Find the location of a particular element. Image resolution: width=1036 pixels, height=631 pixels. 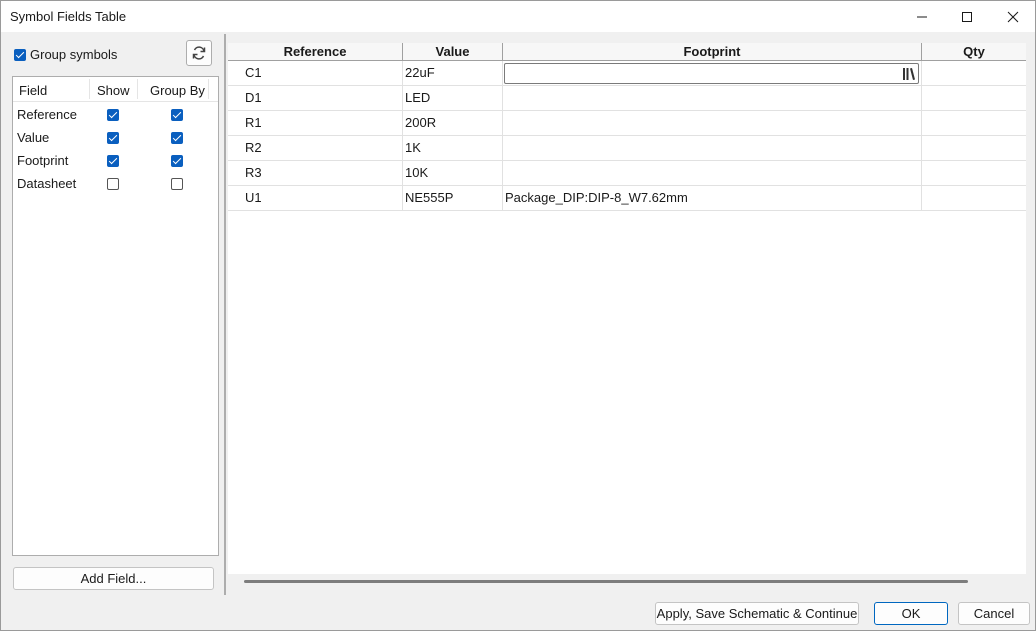

title-bar: Symbol Fields Table is located at coordinates (518, 16).